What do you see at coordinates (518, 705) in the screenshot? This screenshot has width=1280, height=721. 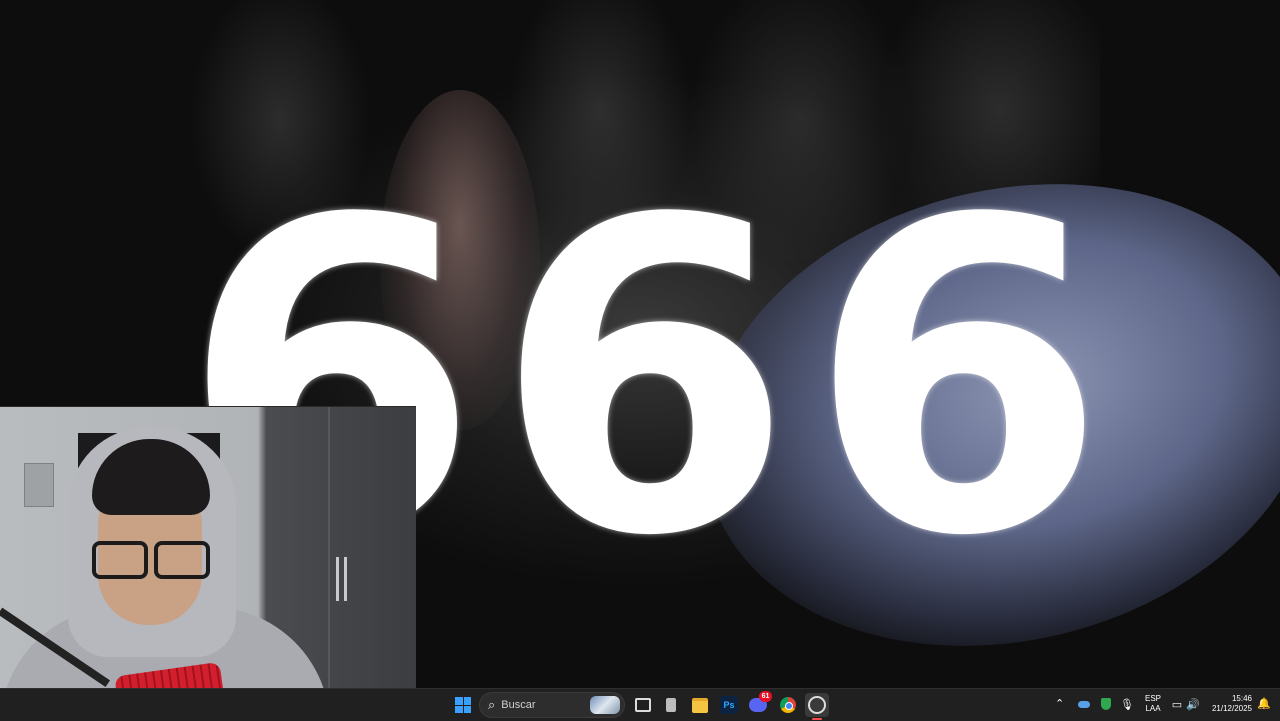 I see `search-placeholder: Buscar` at bounding box center [518, 705].